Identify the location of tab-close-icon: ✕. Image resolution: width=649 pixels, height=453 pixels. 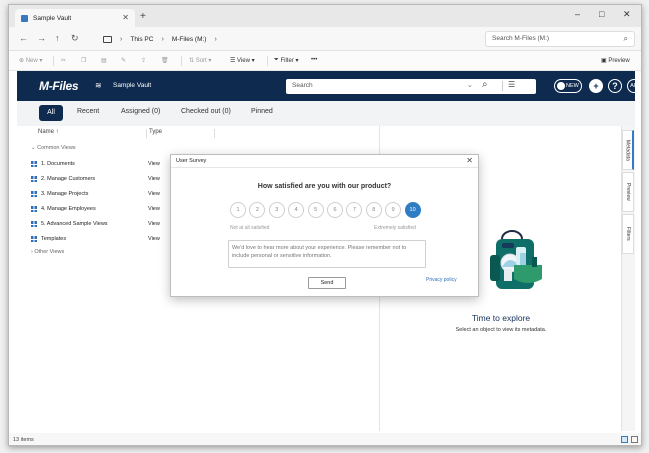
(125, 17).